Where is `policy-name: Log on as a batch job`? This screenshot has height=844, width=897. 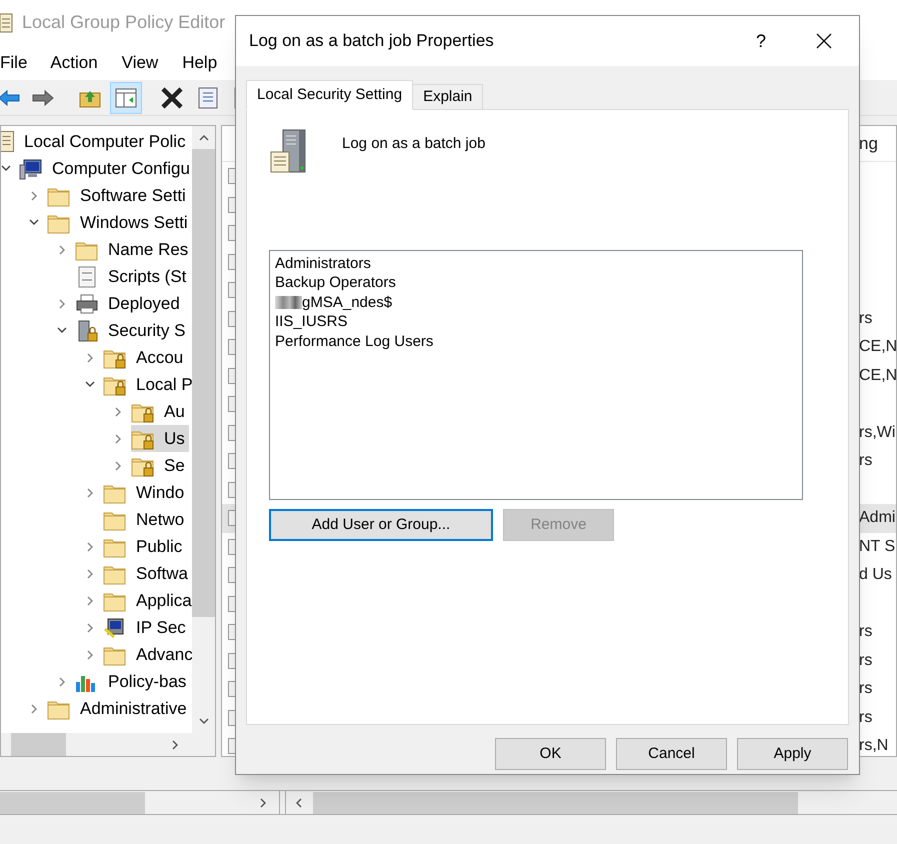 policy-name: Log on as a batch job is located at coordinates (414, 144).